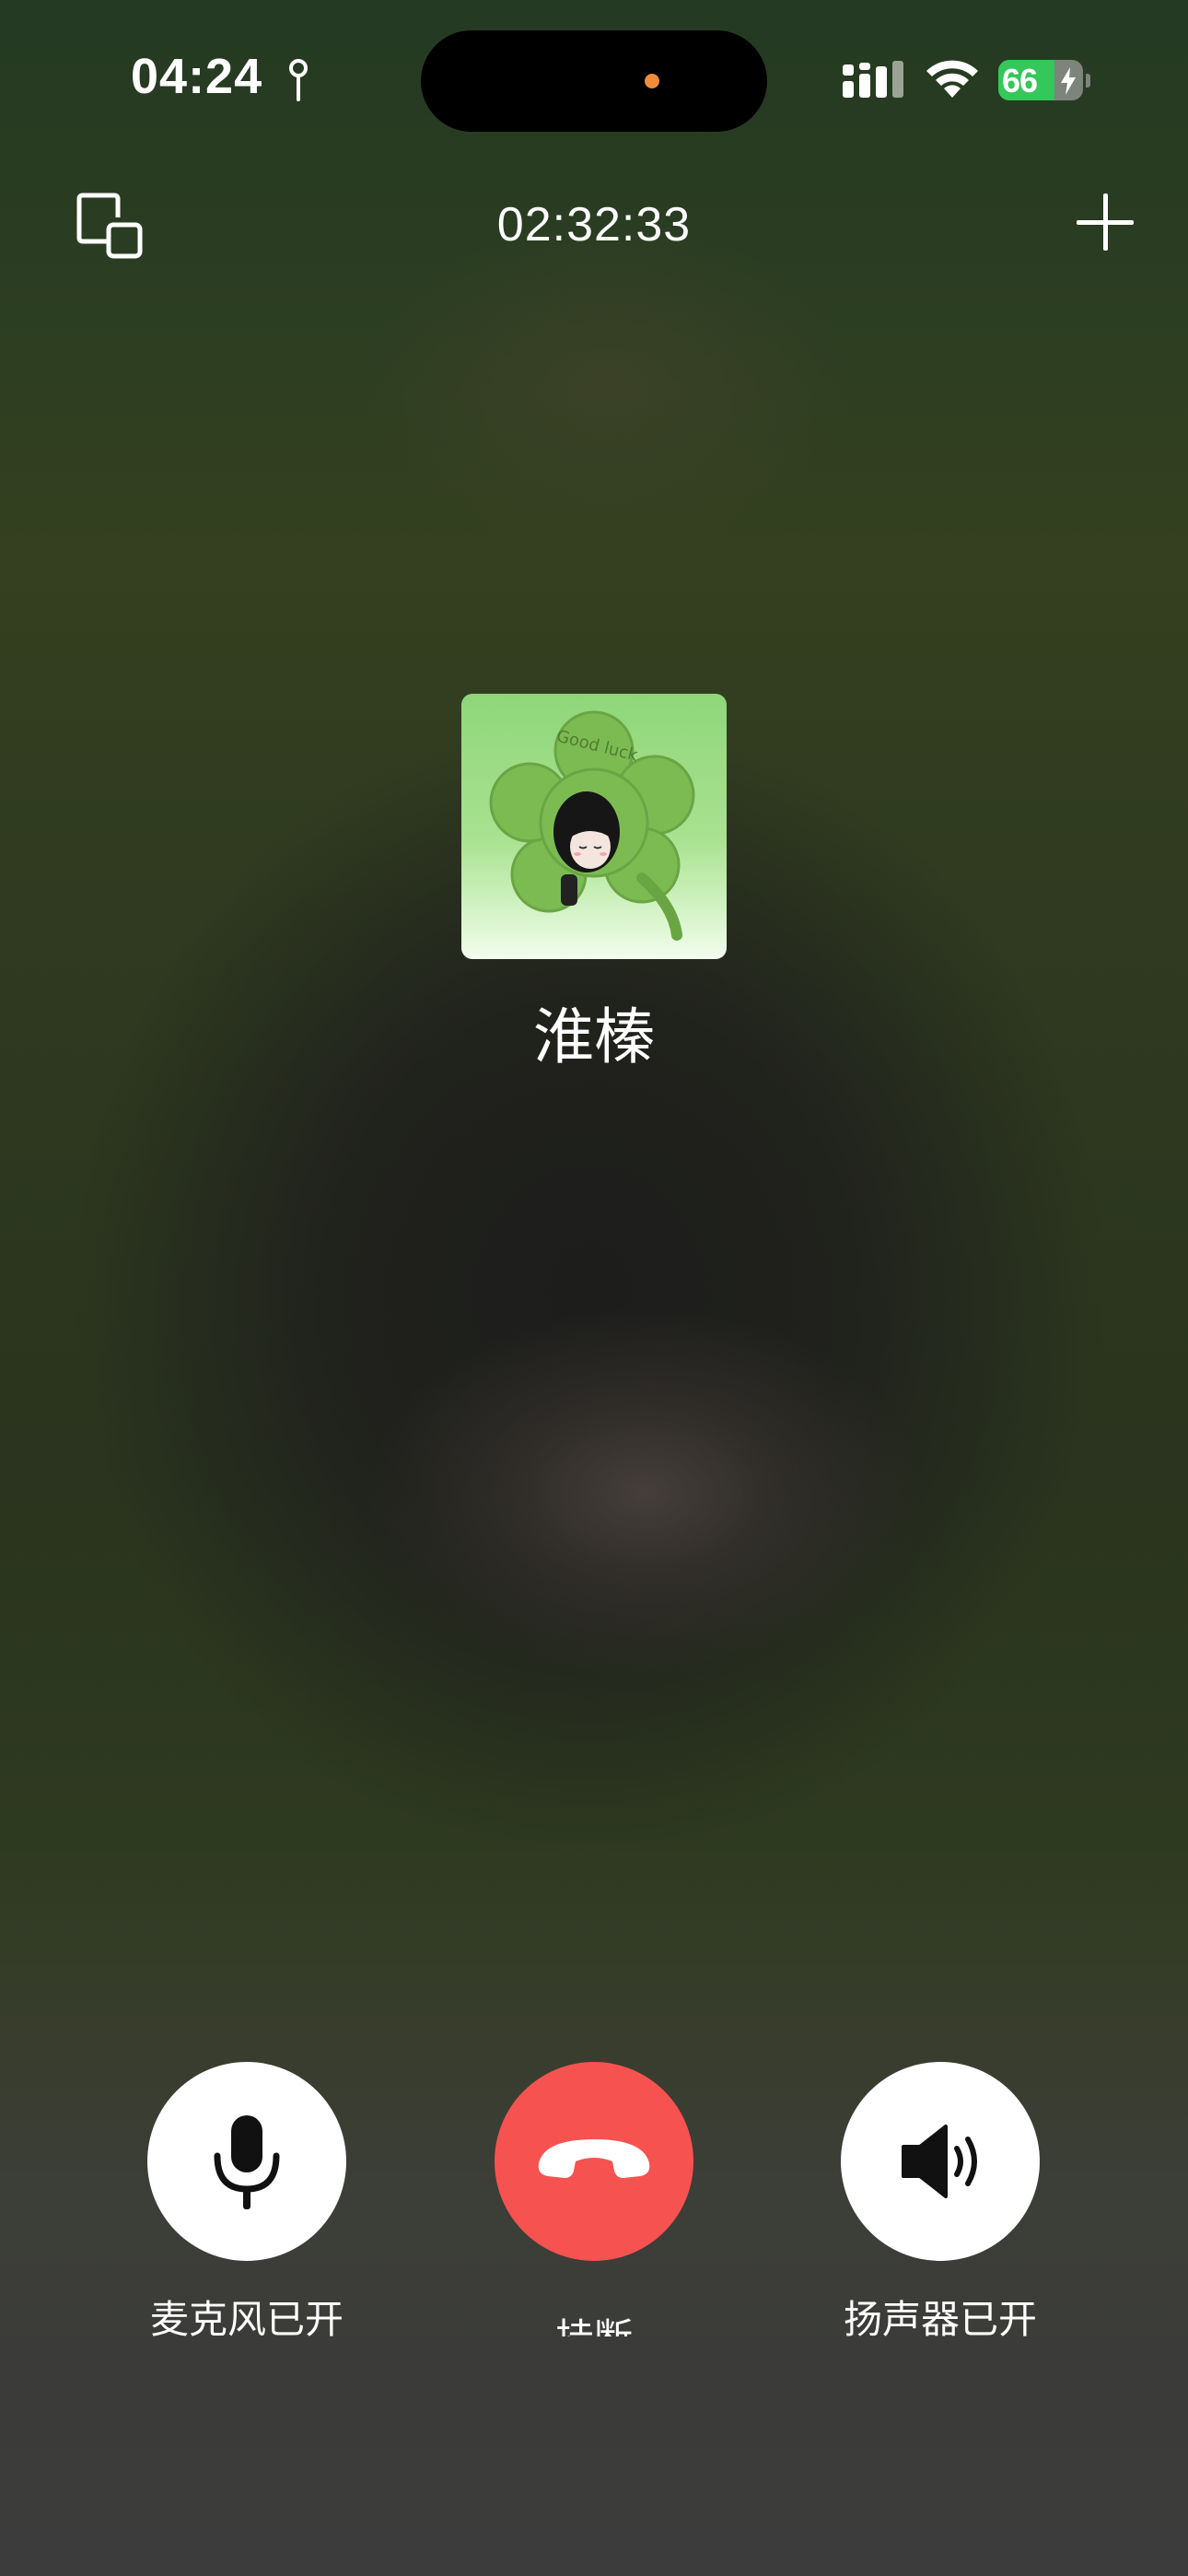 Image resolution: width=1188 pixels, height=2576 pixels. What do you see at coordinates (594, 81) in the screenshot?
I see `dynamic-island` at bounding box center [594, 81].